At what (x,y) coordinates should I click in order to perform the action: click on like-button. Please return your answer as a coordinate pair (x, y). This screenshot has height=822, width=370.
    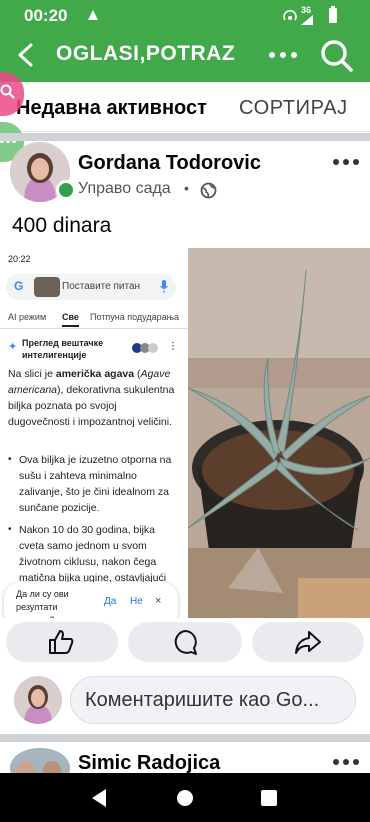
    Looking at the image, I should click on (62, 642).